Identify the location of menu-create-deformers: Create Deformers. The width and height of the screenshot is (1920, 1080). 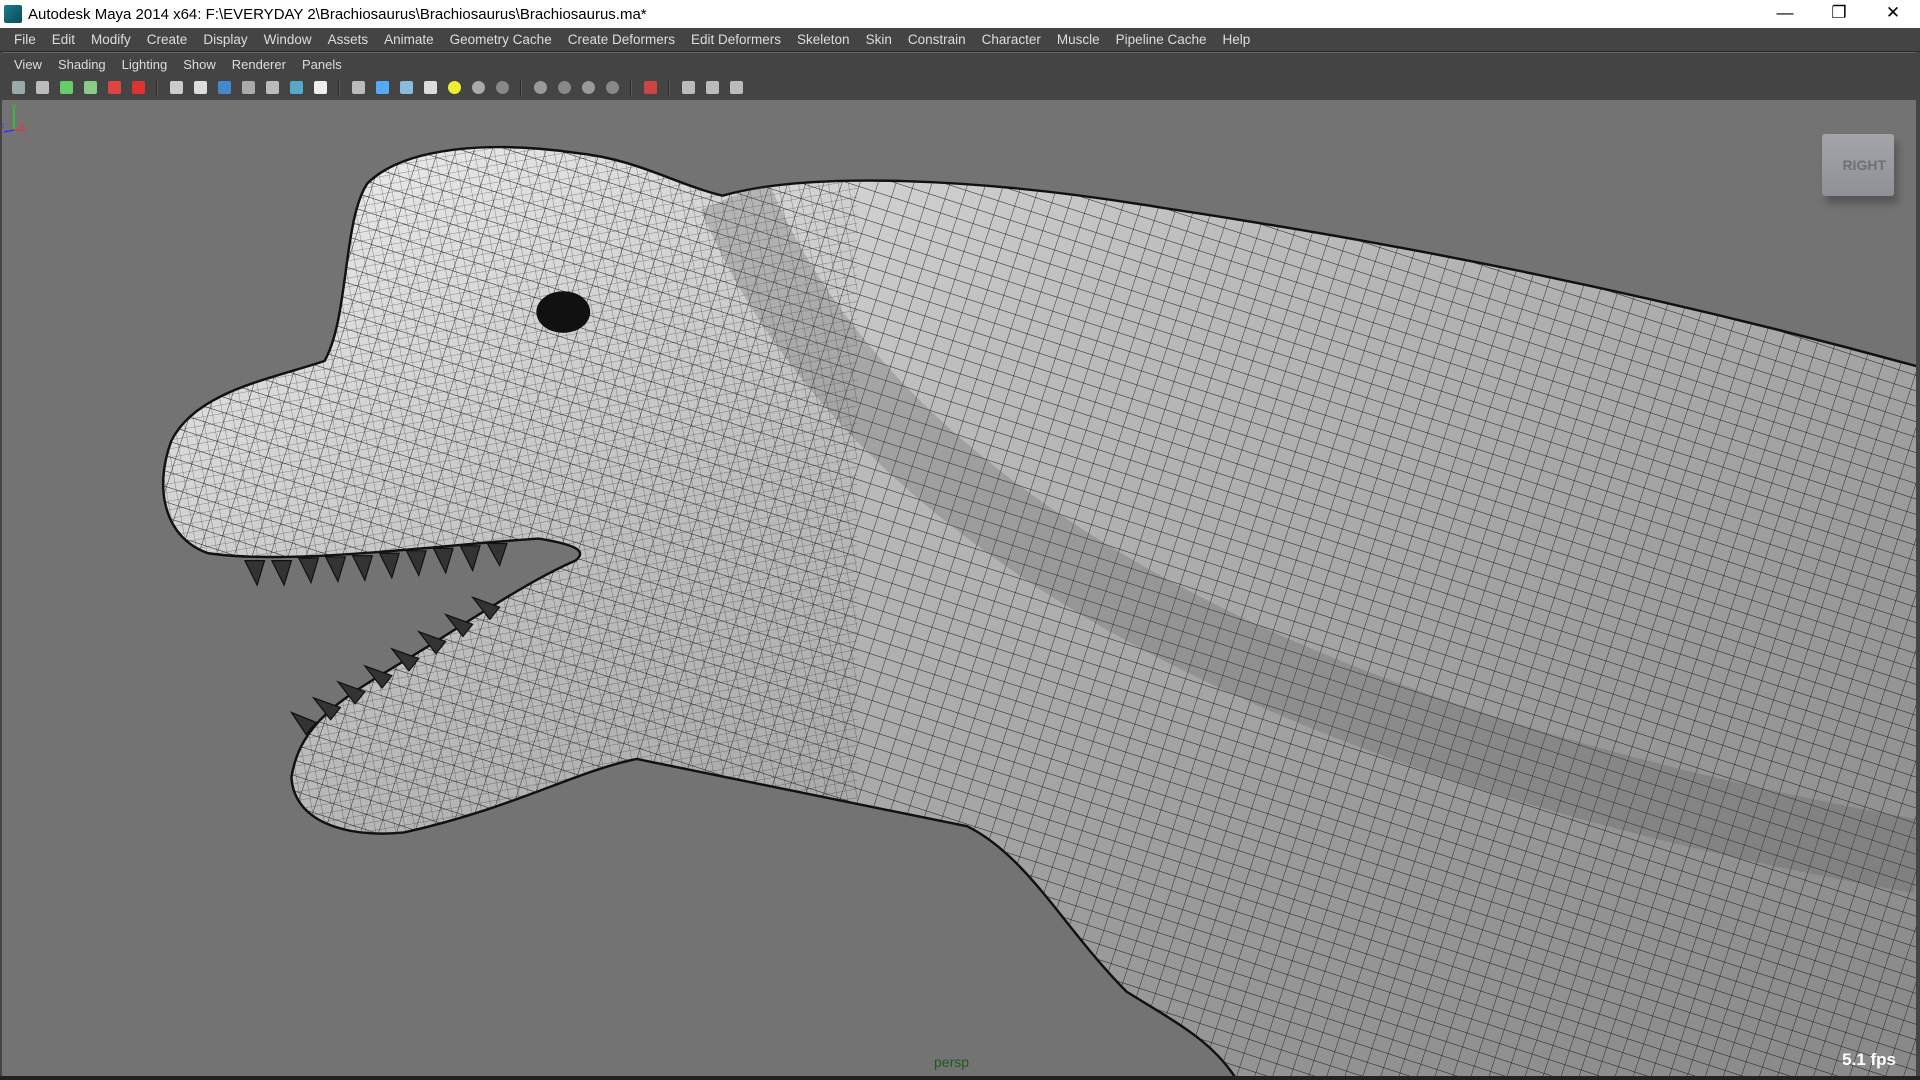
(621, 39).